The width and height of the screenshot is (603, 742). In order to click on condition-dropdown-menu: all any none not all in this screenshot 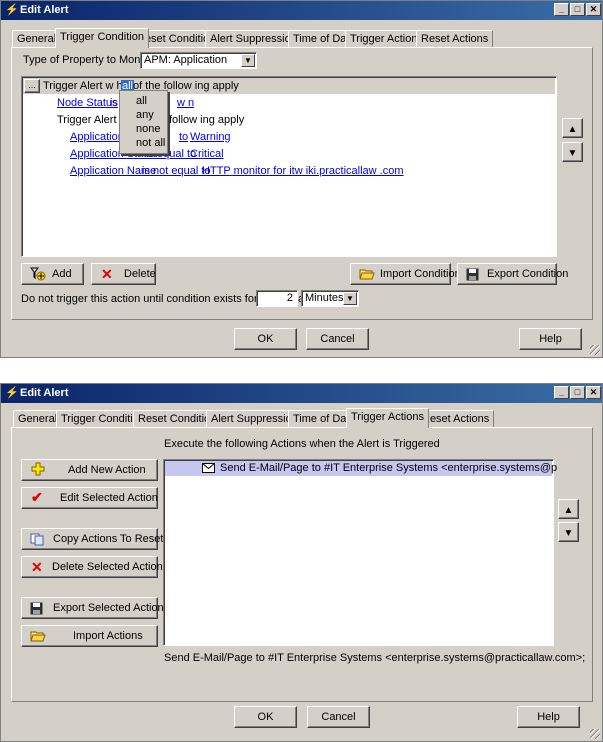, I will do `click(143, 122)`.